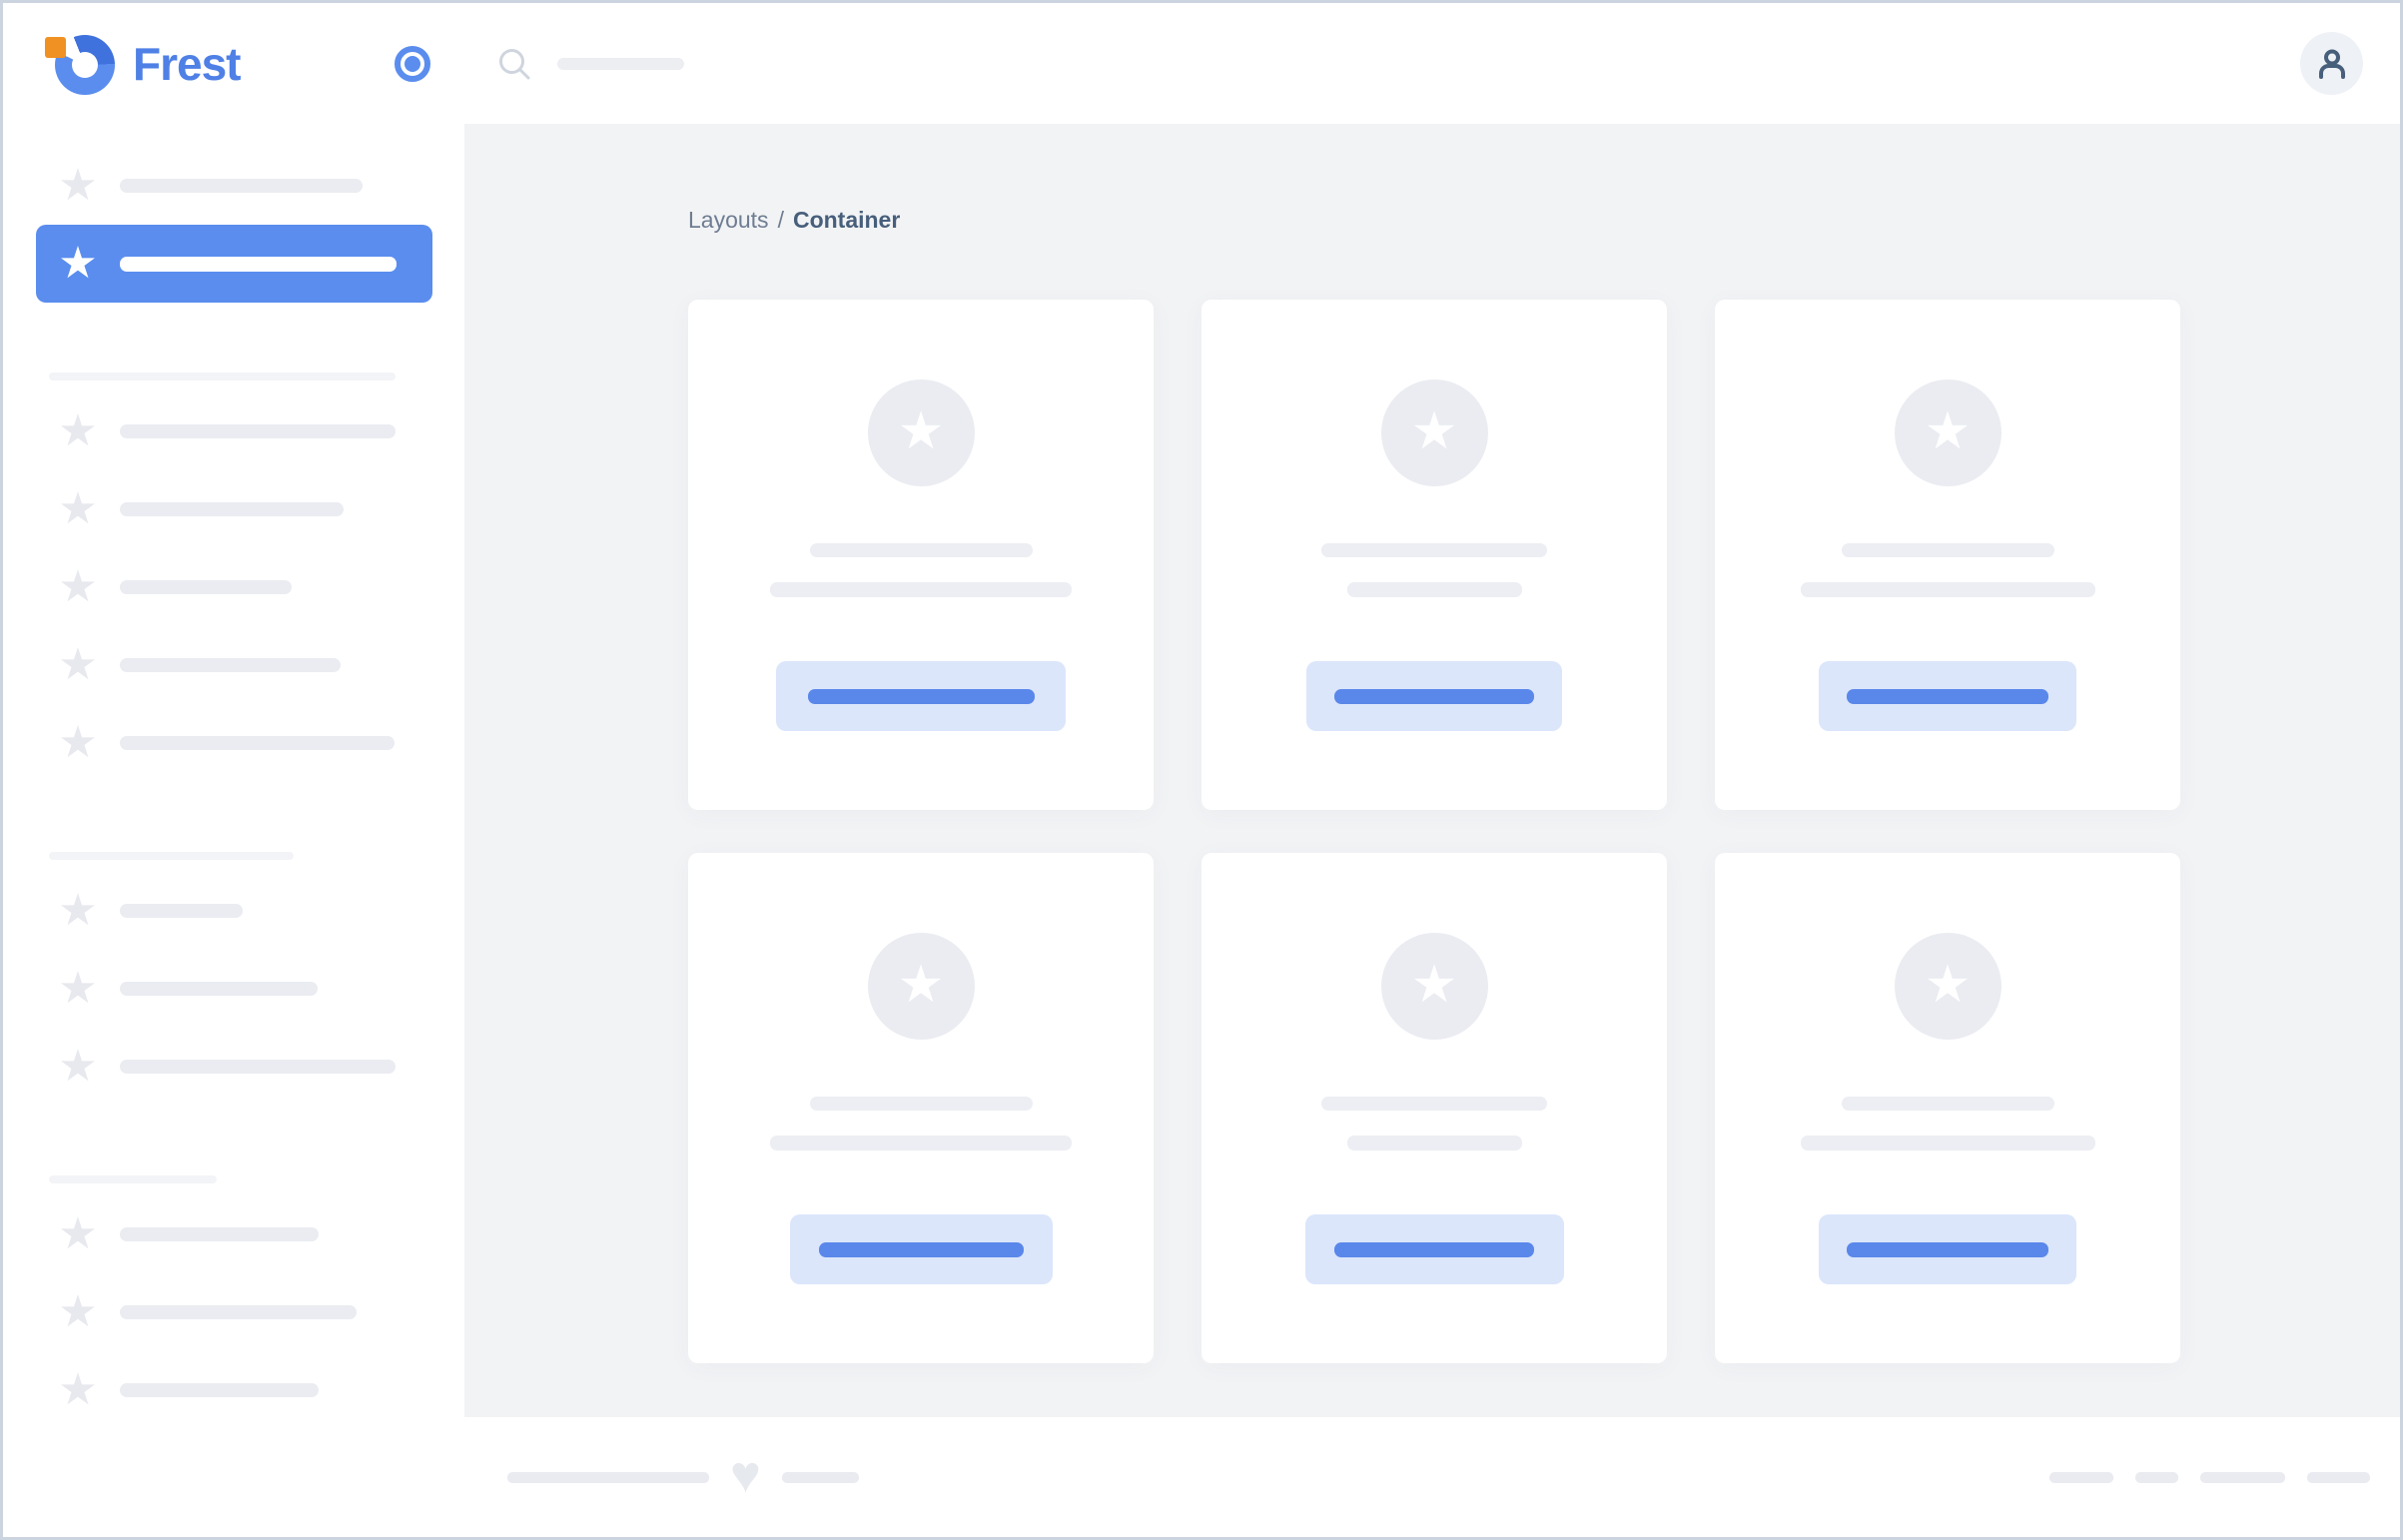 The image size is (2403, 1540). Describe the element at coordinates (187, 63) in the screenshot. I see `brand-name: Frest` at that location.